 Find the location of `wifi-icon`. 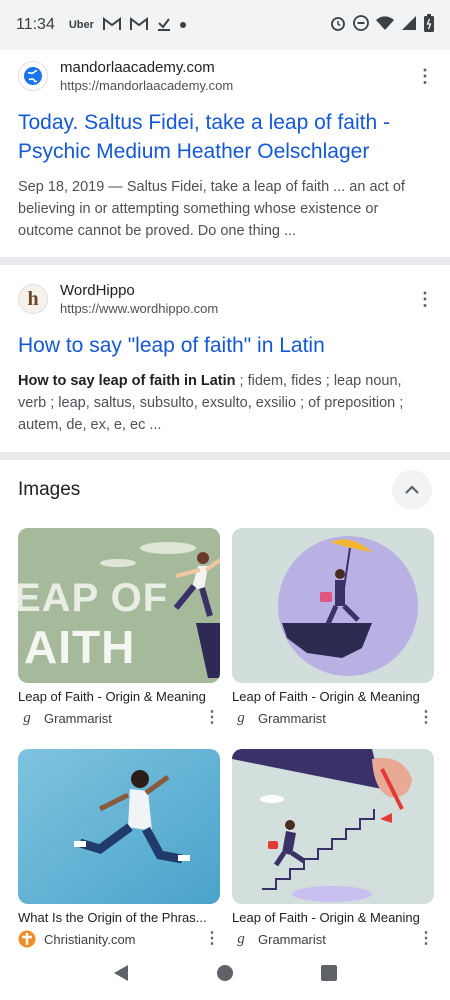

wifi-icon is located at coordinates (385, 25).